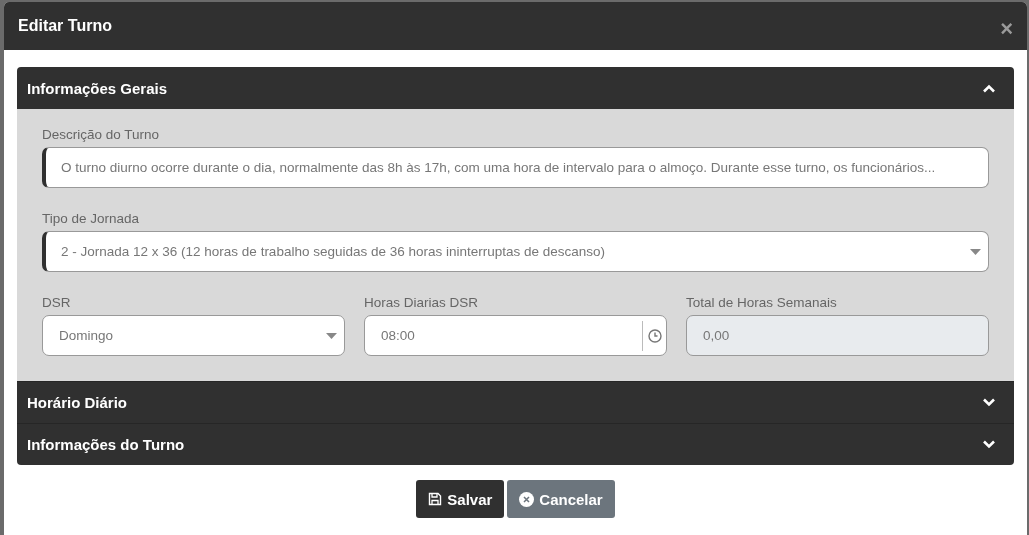 The image size is (1029, 535). I want to click on section-title: Horário Diário, so click(77, 402).